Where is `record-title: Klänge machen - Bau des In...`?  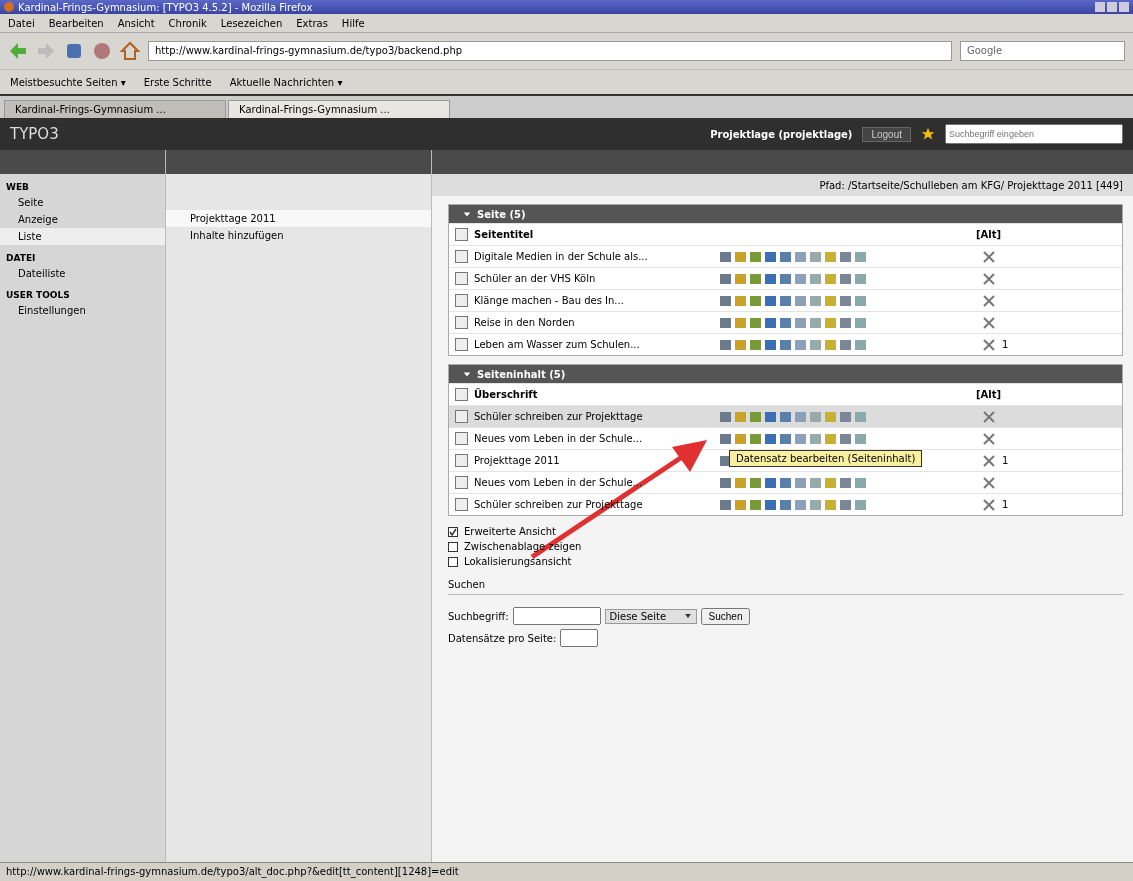
record-title: Klänge machen - Bau des In... is located at coordinates (589, 300).